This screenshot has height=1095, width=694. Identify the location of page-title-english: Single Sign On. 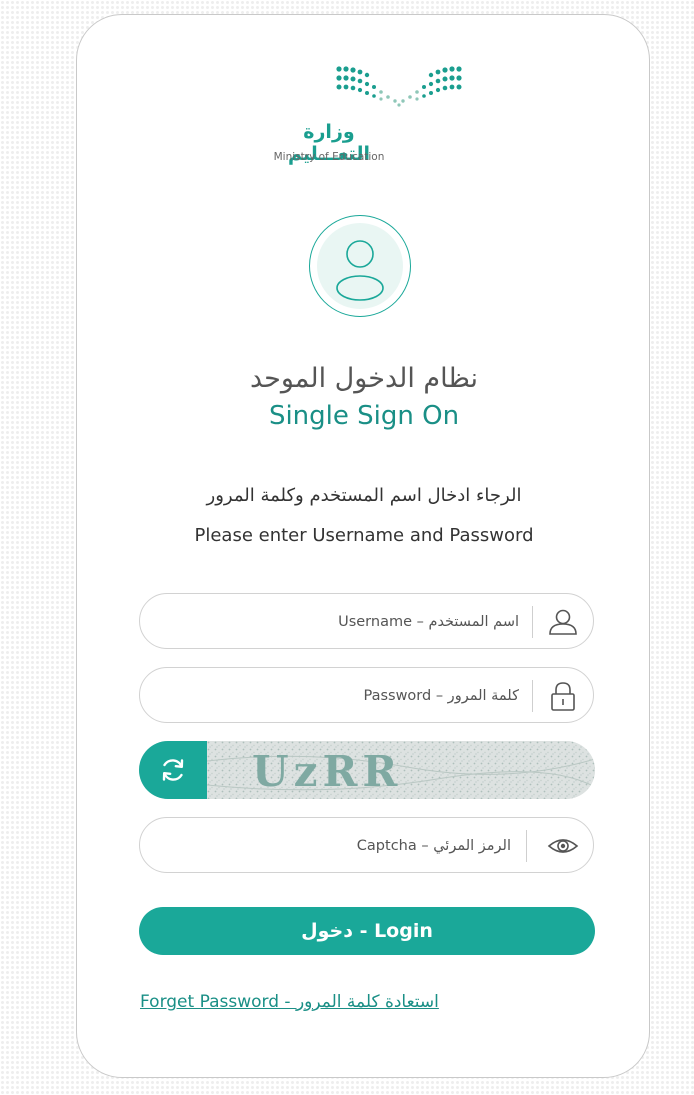
(364, 416).